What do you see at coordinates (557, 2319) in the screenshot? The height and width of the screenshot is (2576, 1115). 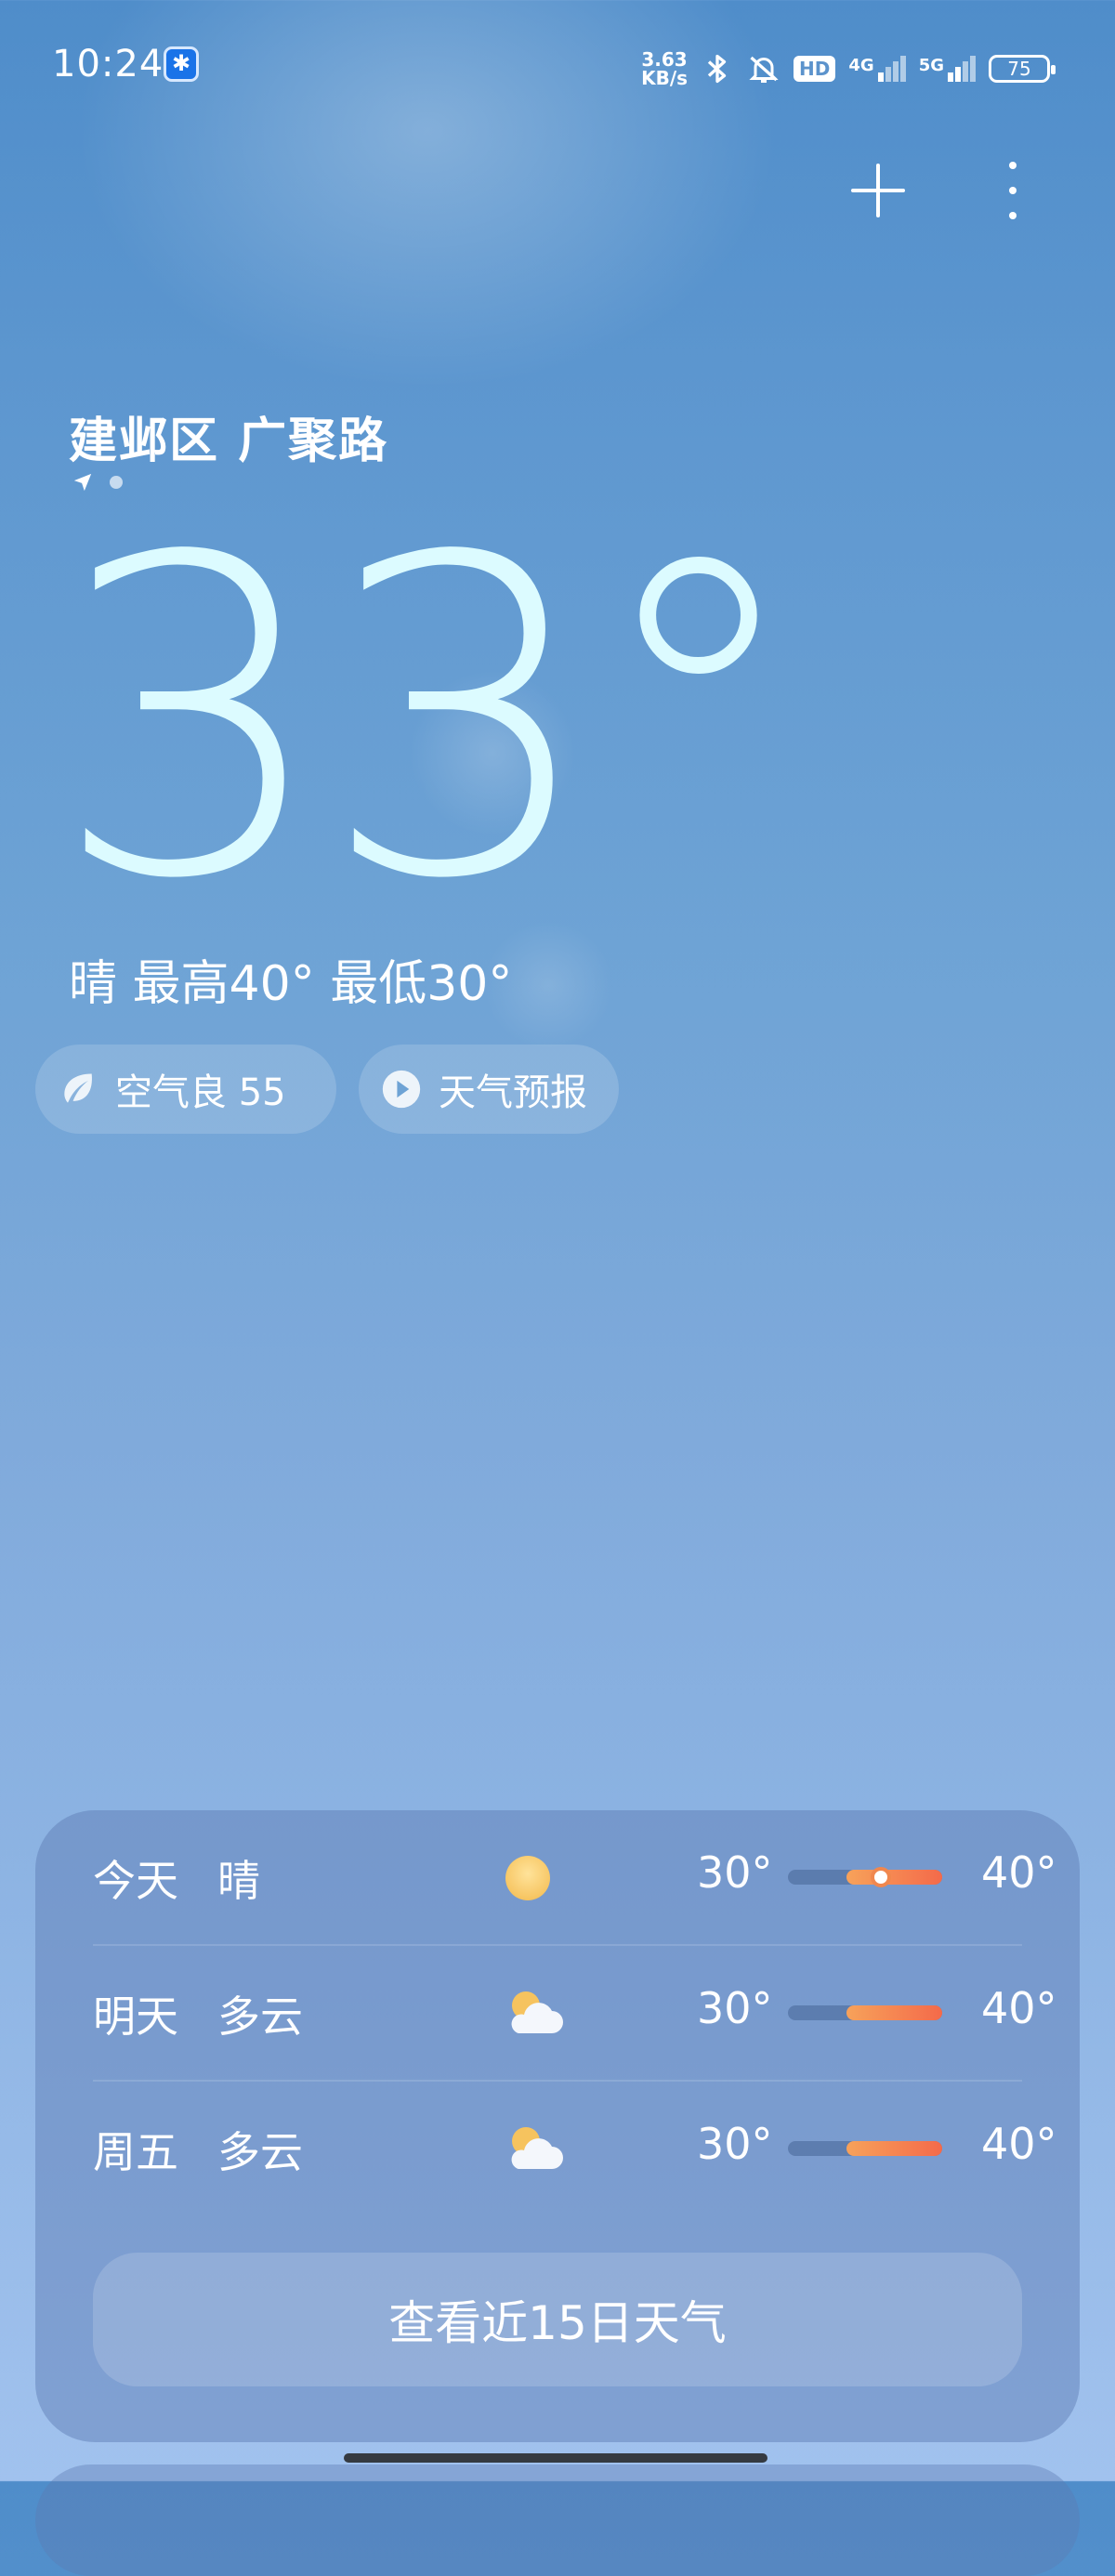 I see `view-15-day-forecast-button: 查看近15日天气` at bounding box center [557, 2319].